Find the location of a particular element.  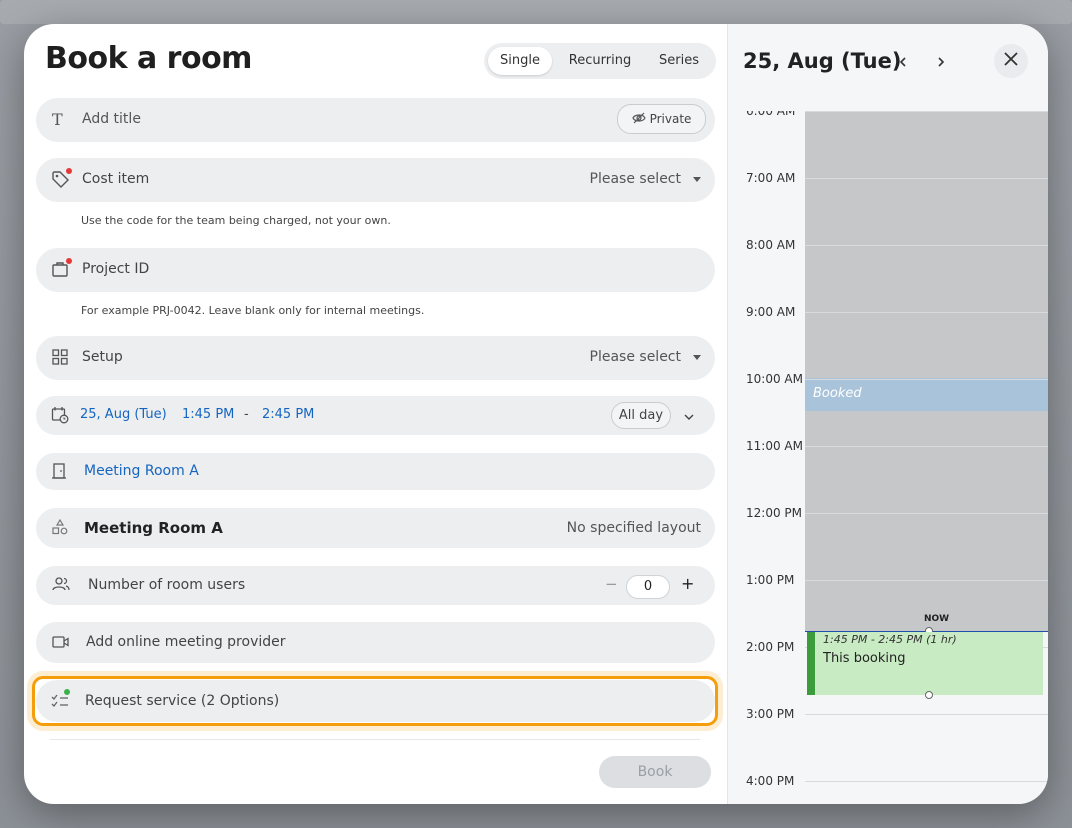

grid-icon is located at coordinates (61, 358).